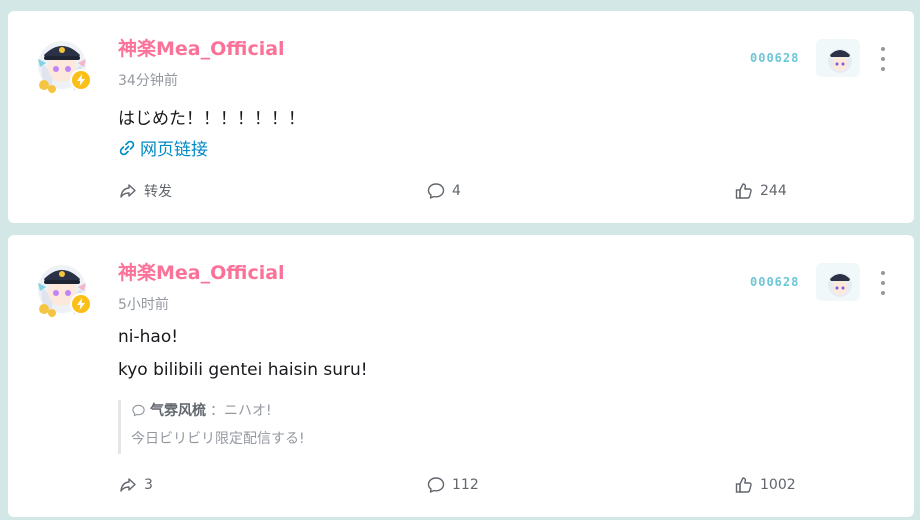 This screenshot has width=920, height=520. Describe the element at coordinates (211, 427) in the screenshot. I see `quoted-comment: 气雰风梳 ：ニハオ! 今日ビリビリ限定配信する!` at that location.